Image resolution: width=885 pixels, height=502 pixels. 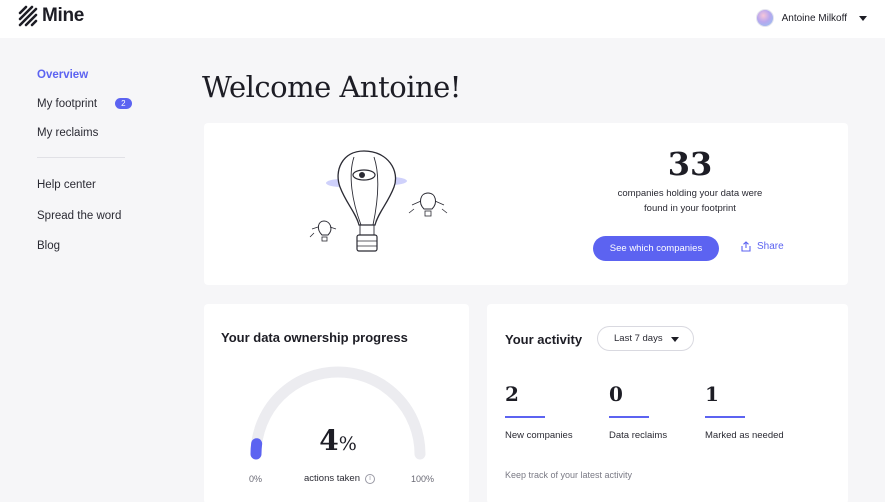 I want to click on sidebar-item-my-reclaims: My reclaims, so click(x=67, y=133).